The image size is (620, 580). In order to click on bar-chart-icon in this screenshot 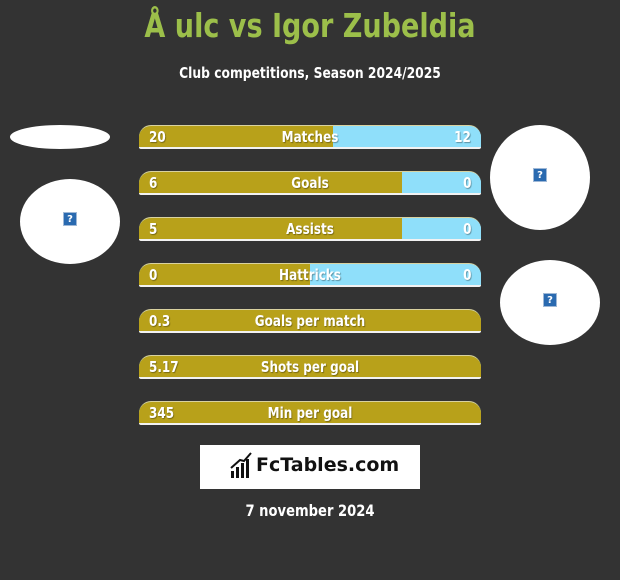, I will do `click(241, 465)`.